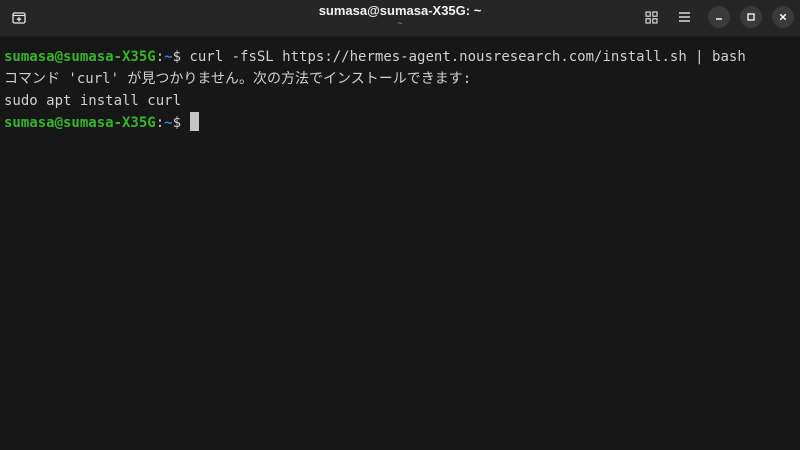 The height and width of the screenshot is (450, 800). I want to click on view-tabs-button, so click(651, 17).